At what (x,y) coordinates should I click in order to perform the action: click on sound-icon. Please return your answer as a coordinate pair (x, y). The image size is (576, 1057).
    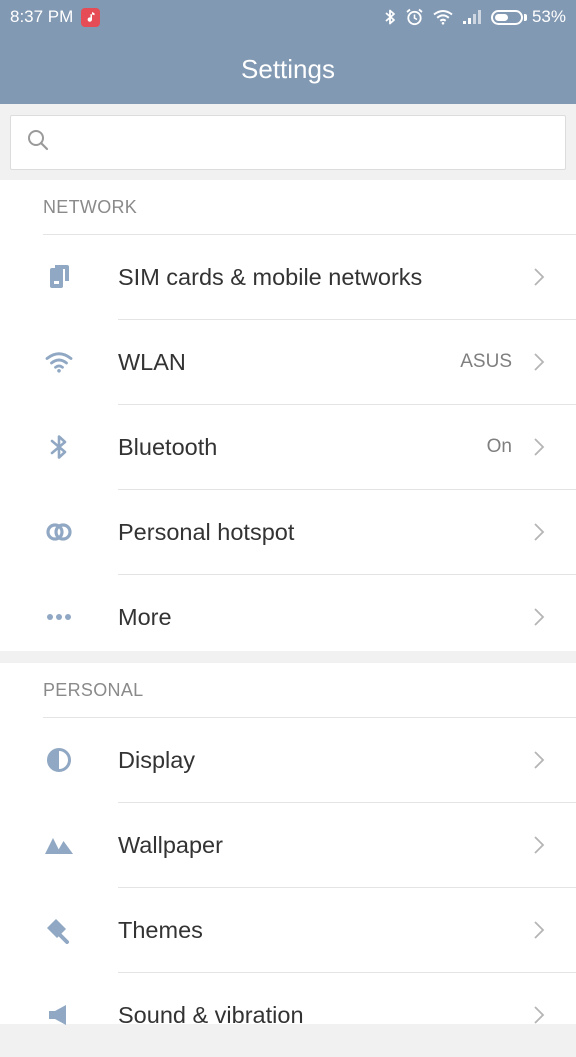
    Looking at the image, I should click on (59, 1015).